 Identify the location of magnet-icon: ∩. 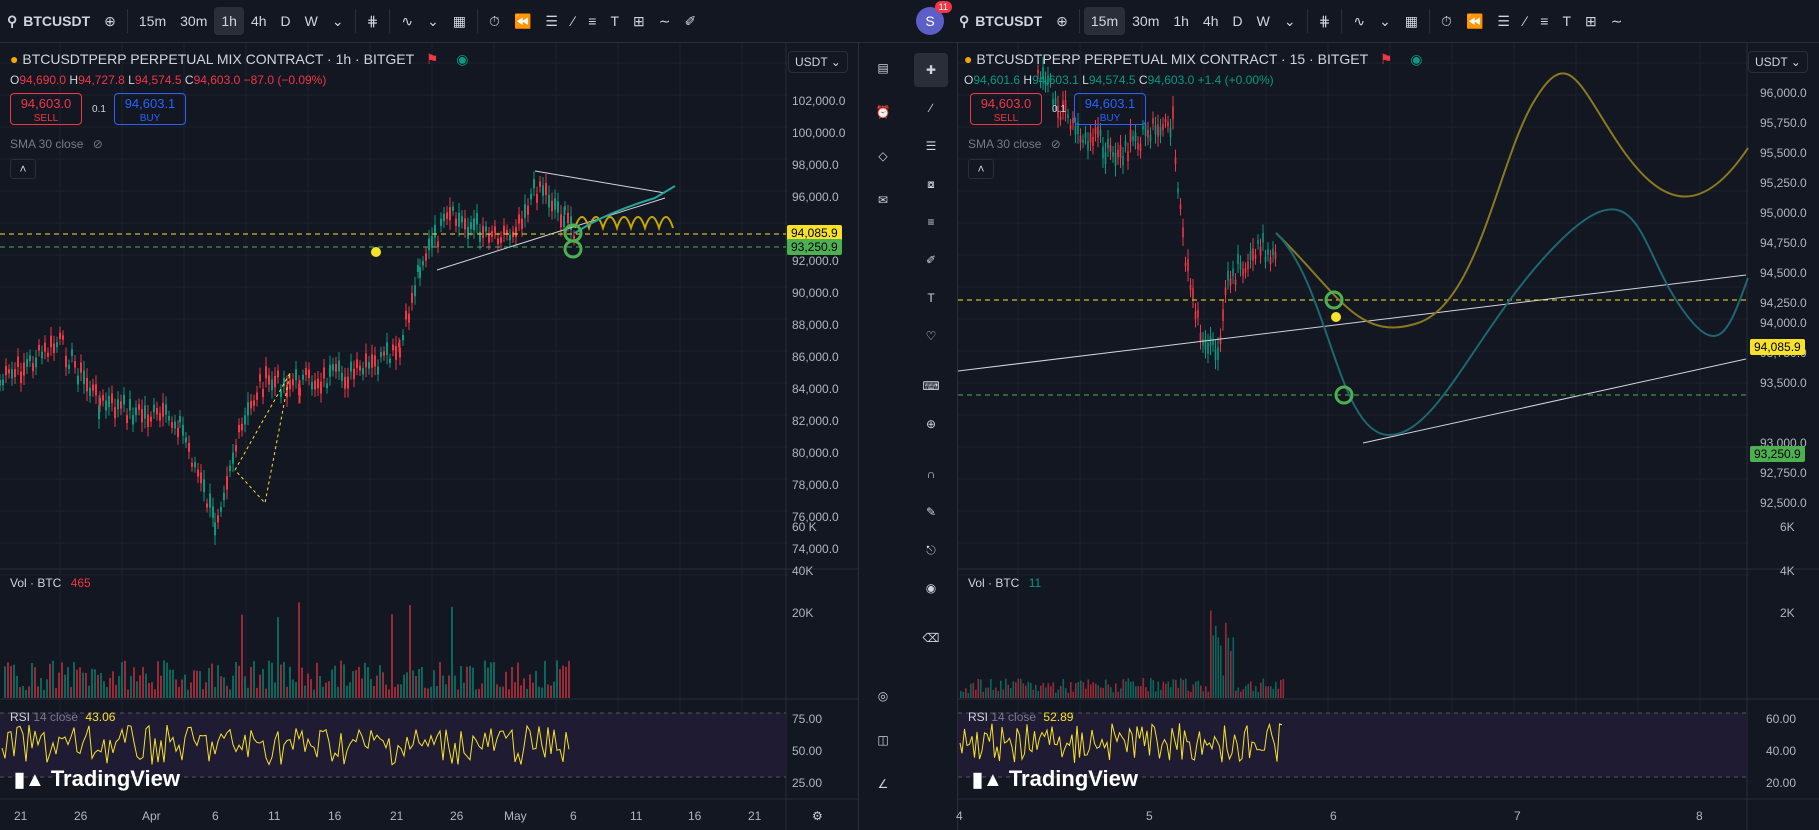
(931, 474).